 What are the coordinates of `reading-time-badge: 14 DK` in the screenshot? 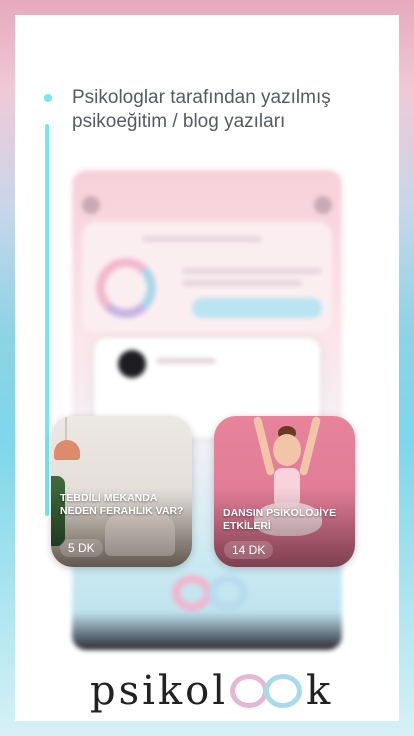 It's located at (249, 550).